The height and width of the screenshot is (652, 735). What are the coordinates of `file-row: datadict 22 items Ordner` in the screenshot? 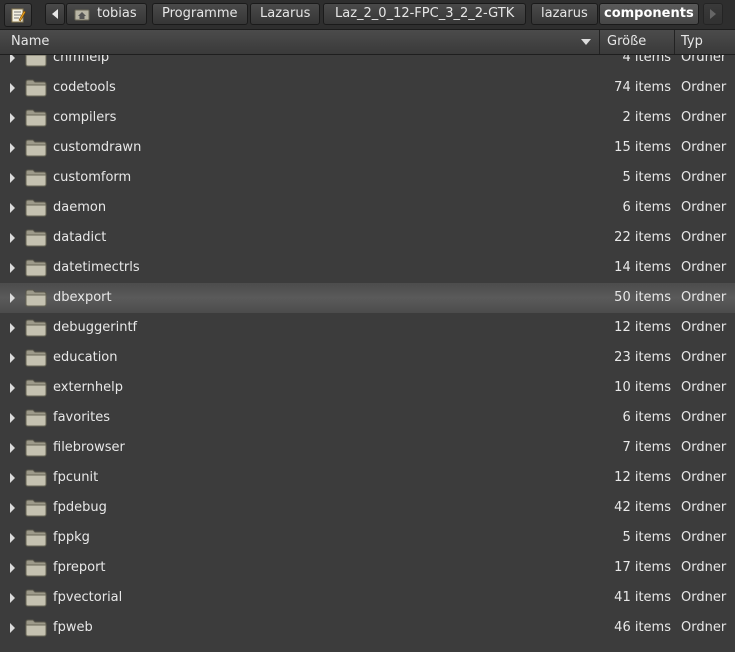 It's located at (367, 238).